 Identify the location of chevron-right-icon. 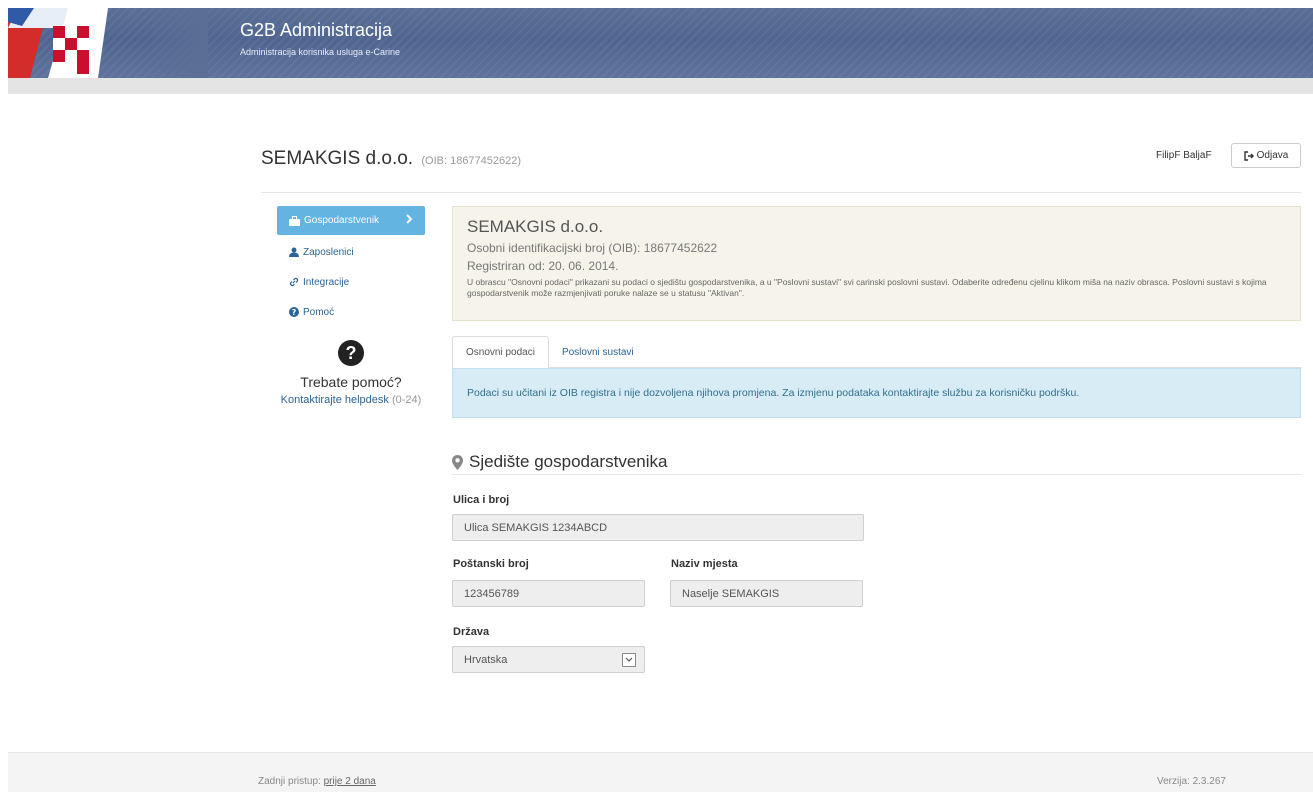
(409, 220).